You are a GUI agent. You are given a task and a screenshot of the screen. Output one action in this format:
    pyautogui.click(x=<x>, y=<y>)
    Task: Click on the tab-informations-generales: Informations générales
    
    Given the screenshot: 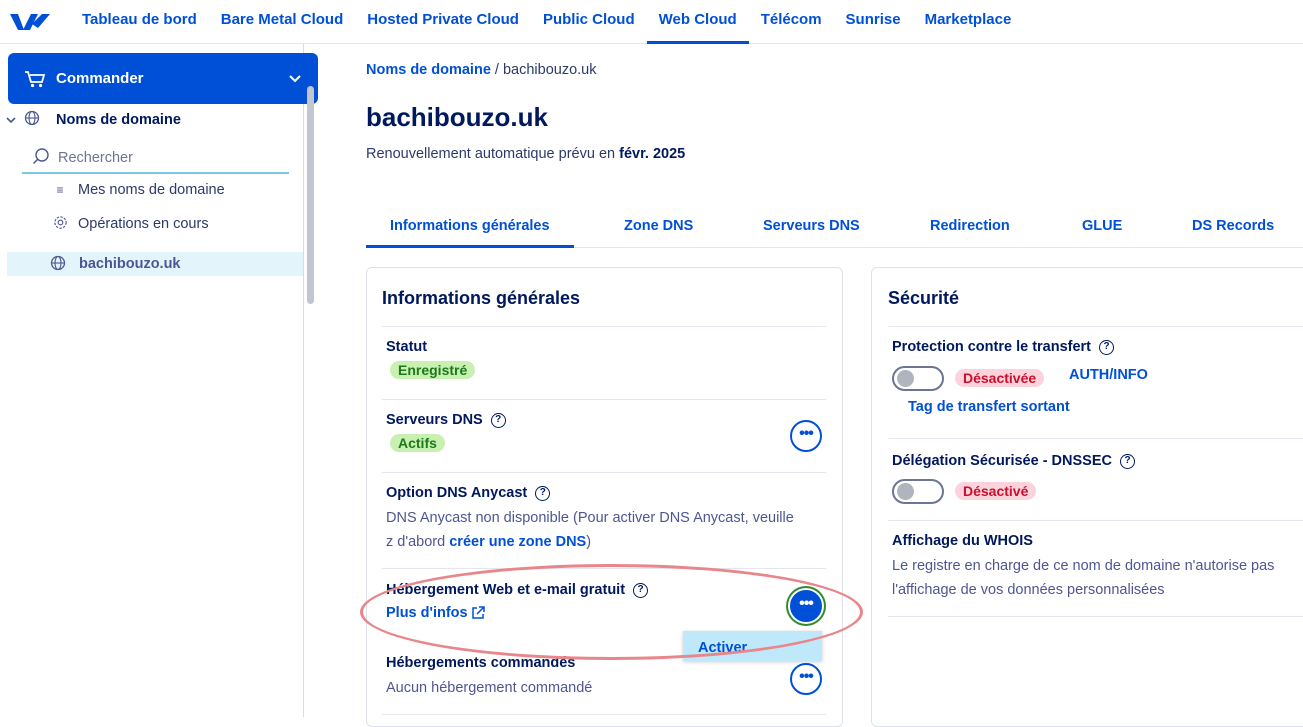 What is the action you would take?
    pyautogui.click(x=470, y=228)
    